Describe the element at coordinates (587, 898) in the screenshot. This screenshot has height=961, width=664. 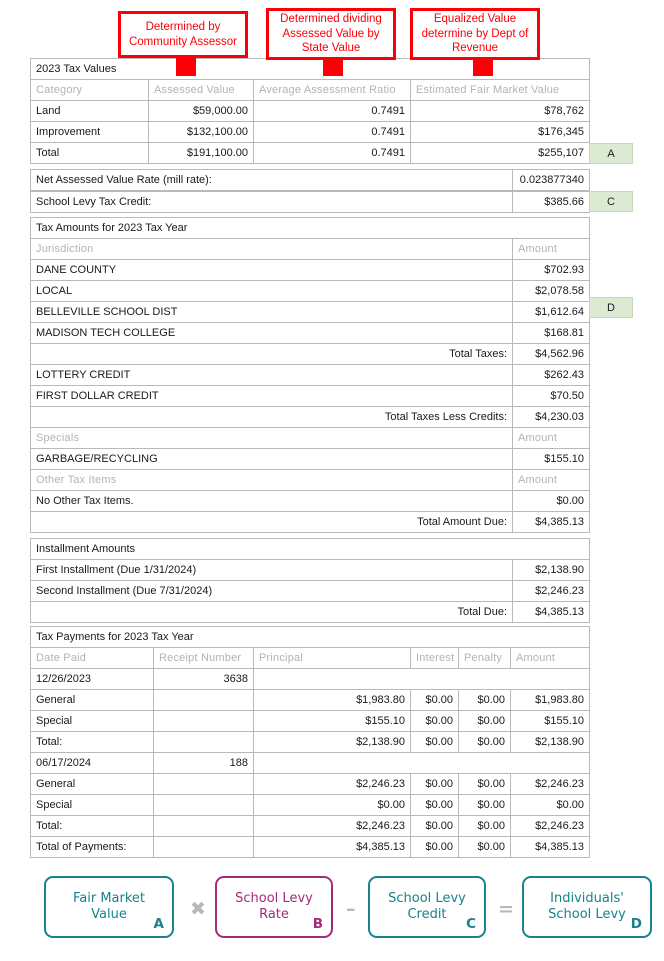
I see `formula-box-d-line1: Individuals'` at that location.